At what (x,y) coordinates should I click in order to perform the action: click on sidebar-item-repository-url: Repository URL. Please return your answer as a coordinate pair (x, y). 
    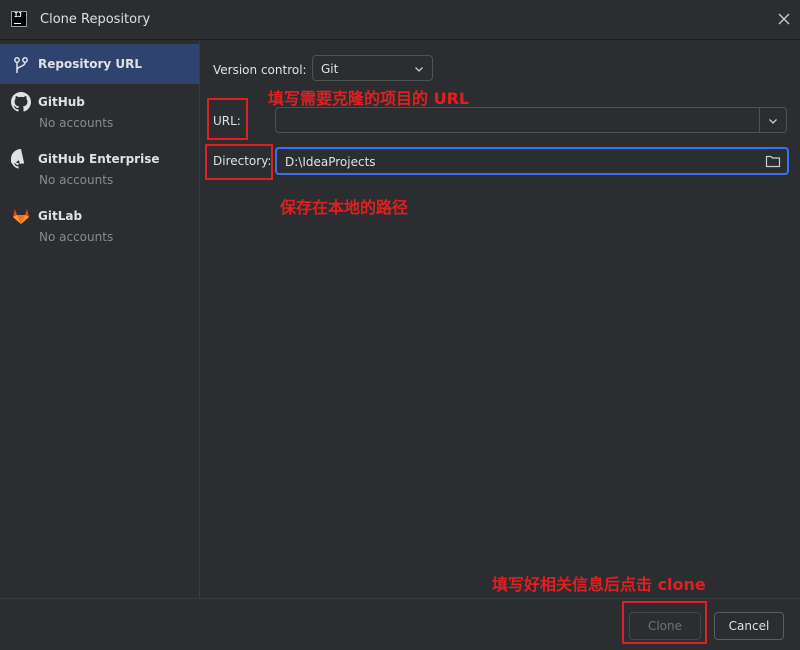
    Looking at the image, I should click on (99, 64).